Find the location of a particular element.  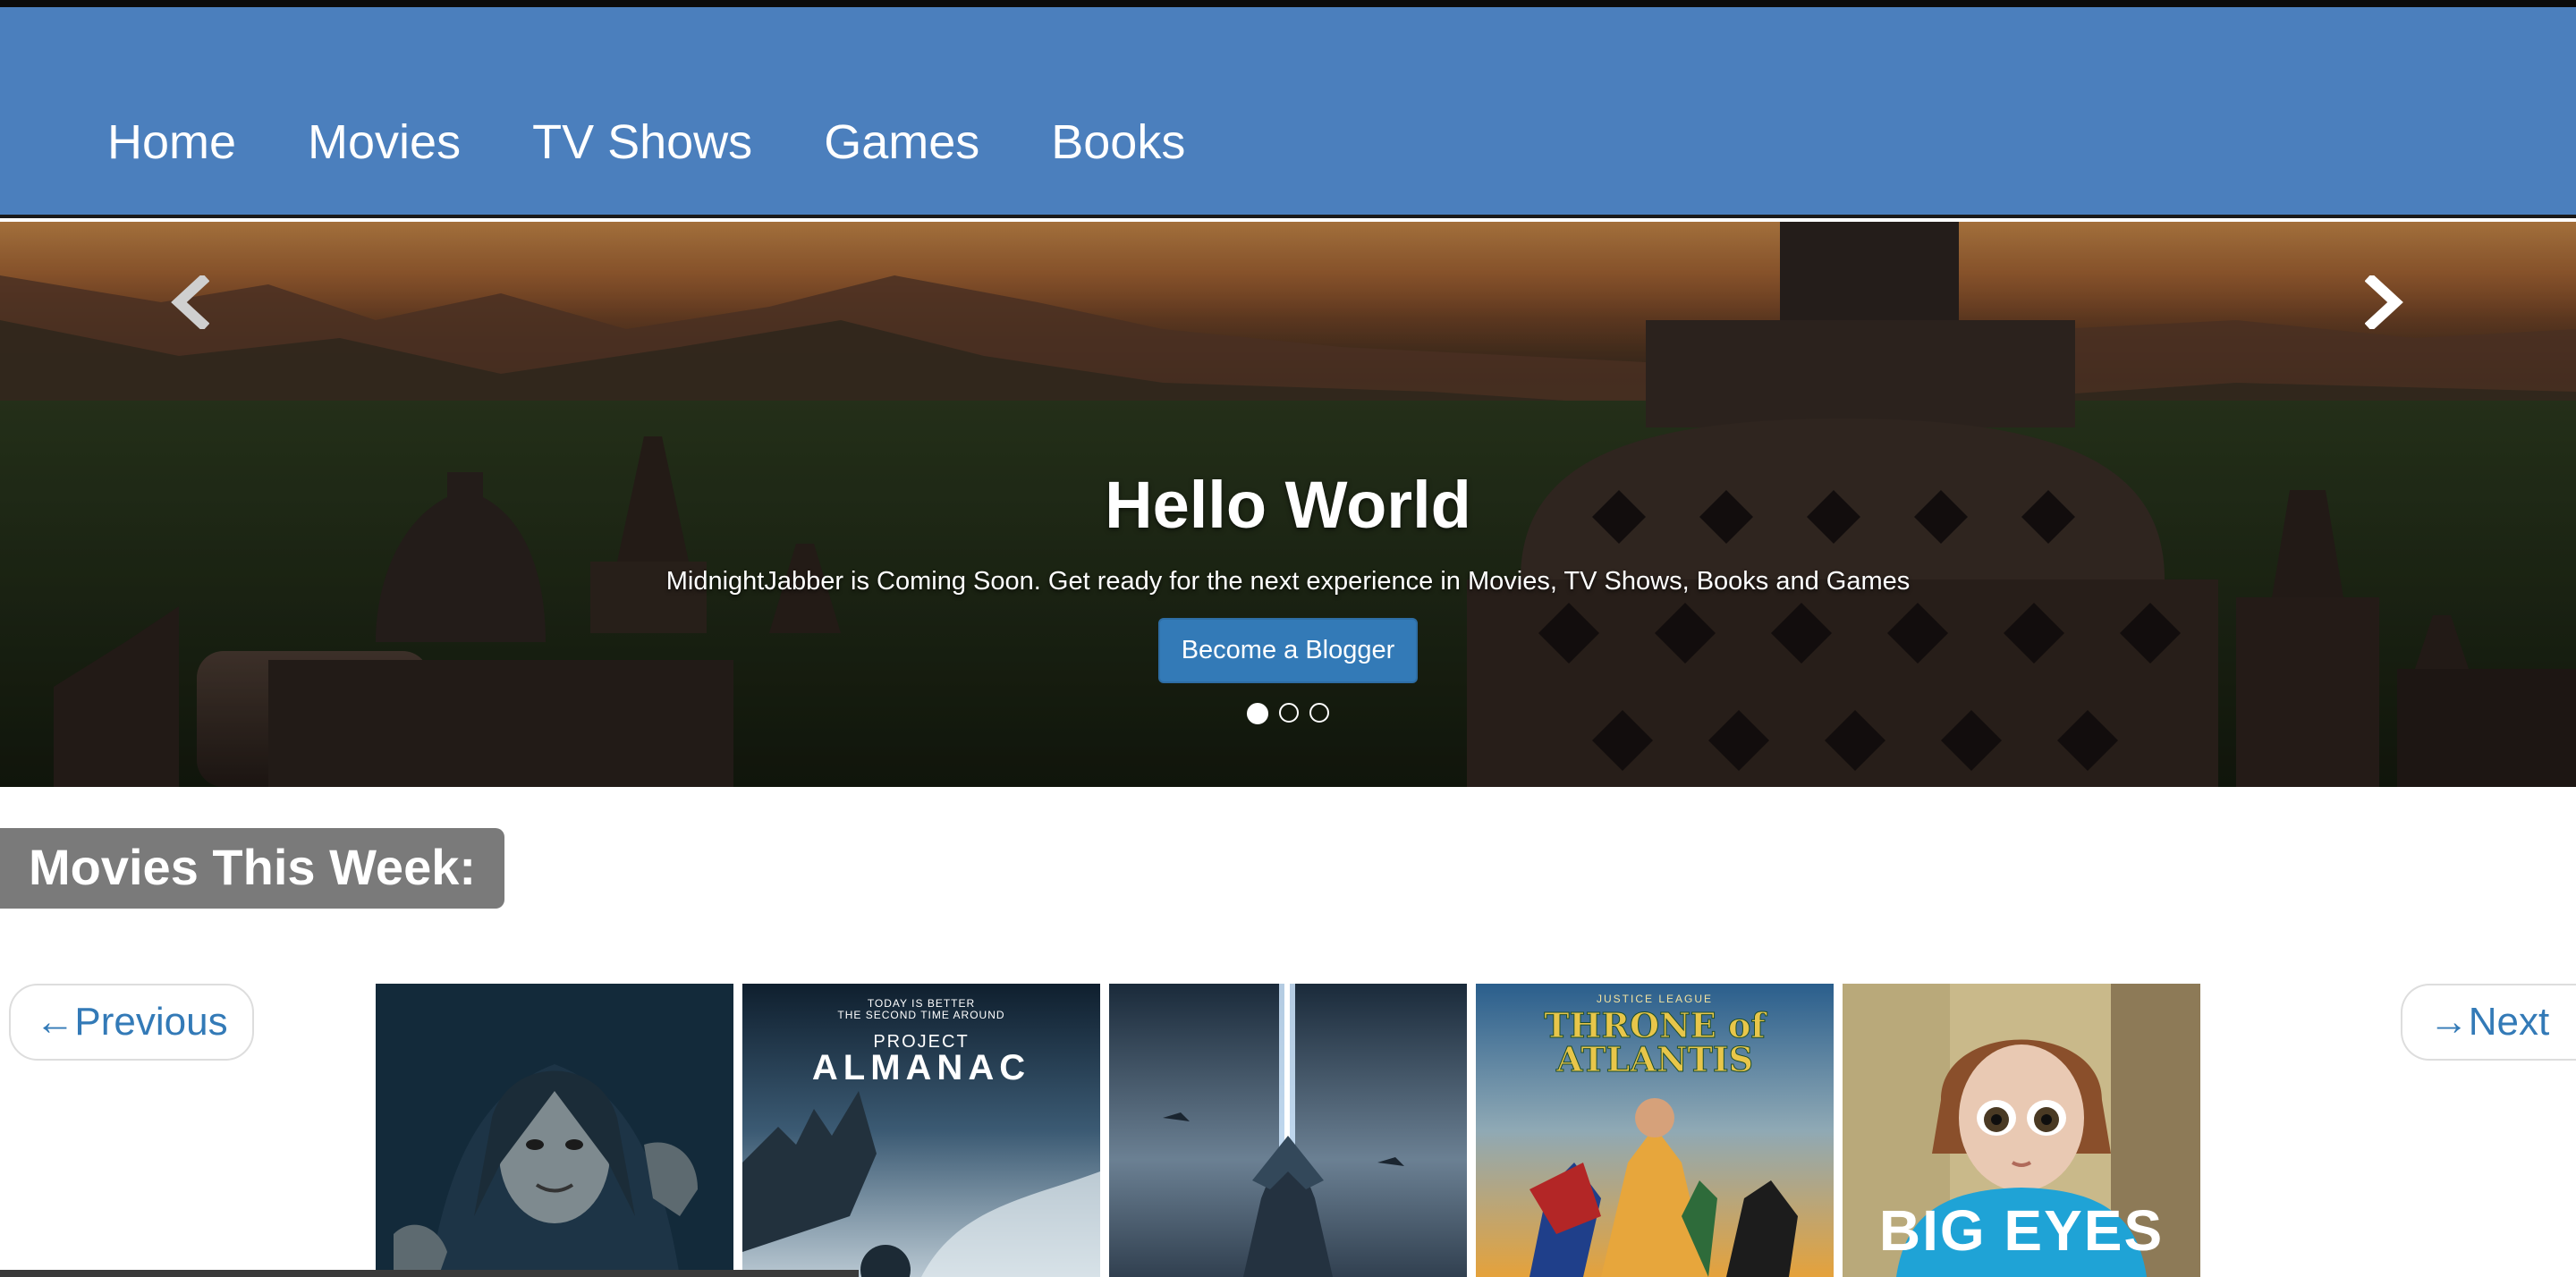

carousel-next-arrow is located at coordinates (2384, 302).